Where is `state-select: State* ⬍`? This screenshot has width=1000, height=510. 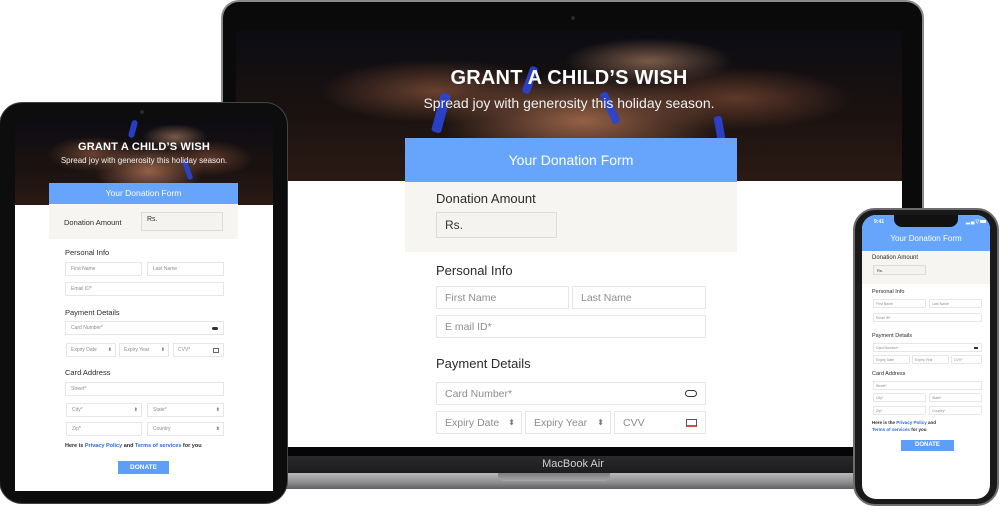
state-select: State* ⬍ is located at coordinates (185, 410).